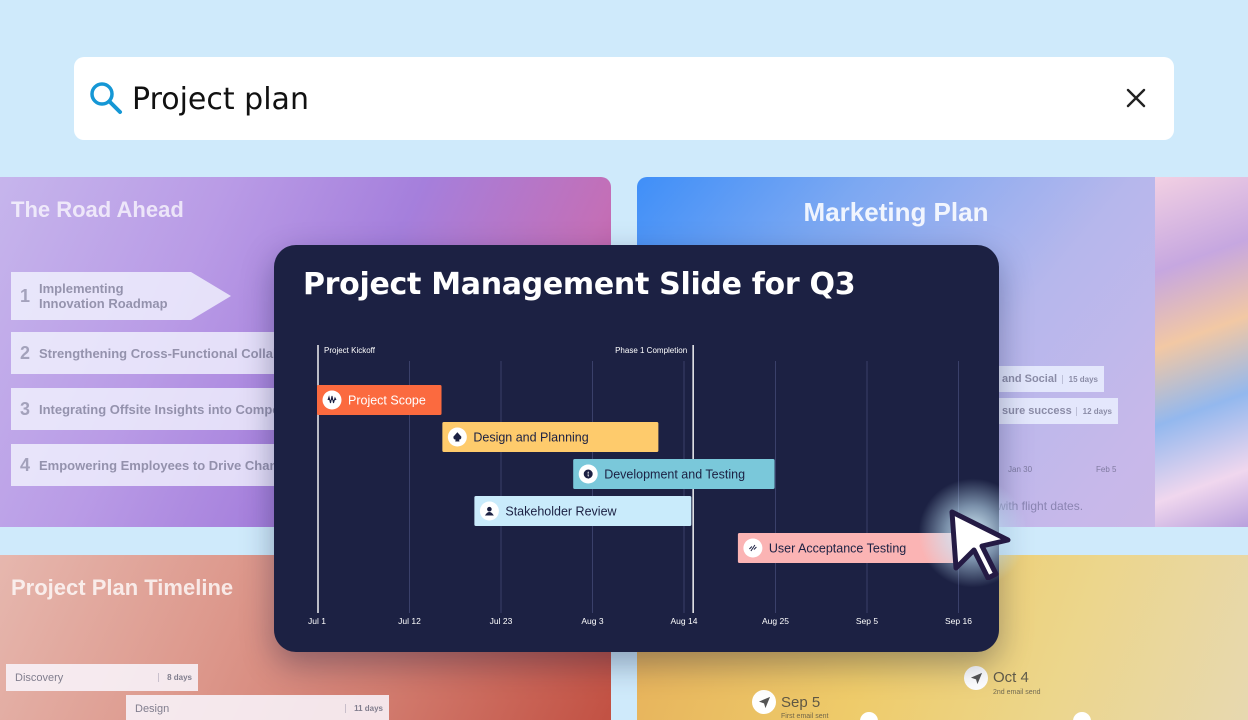  I want to click on search-icon, so click(106, 98).